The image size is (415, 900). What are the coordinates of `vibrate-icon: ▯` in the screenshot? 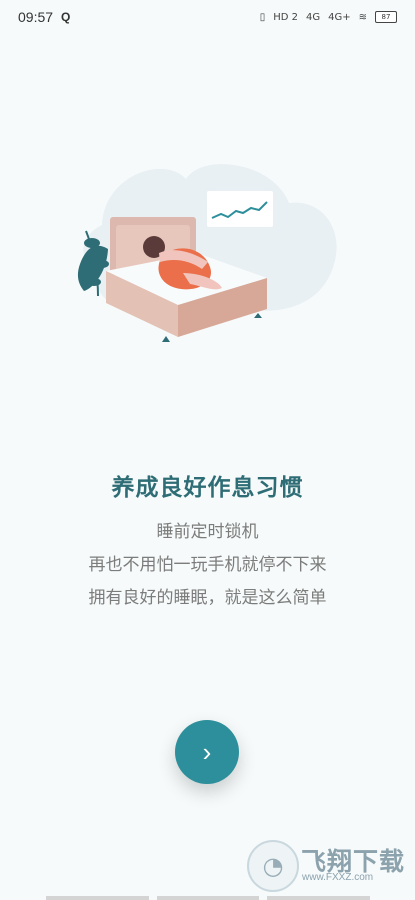 It's located at (262, 17).